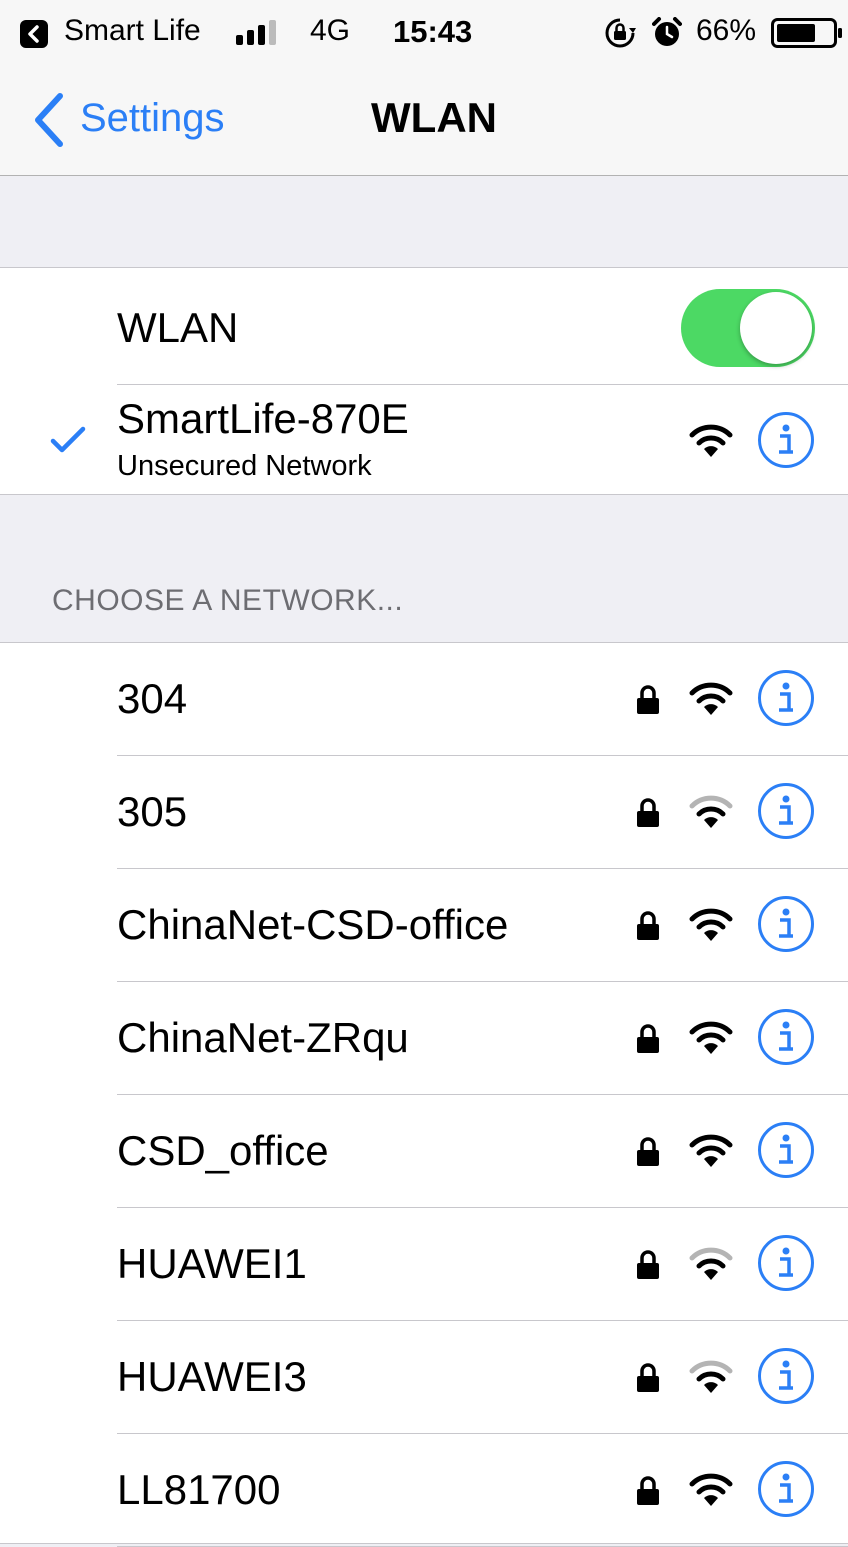 The image size is (848, 1547). Describe the element at coordinates (49, 120) in the screenshot. I see `chevron-left-icon` at that location.